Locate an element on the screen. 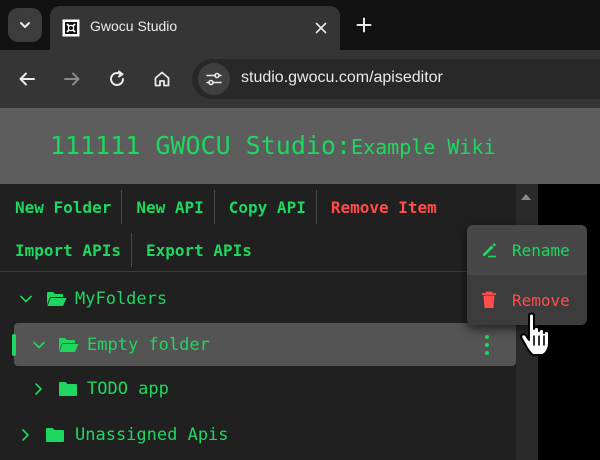  tune-icon is located at coordinates (214, 79).